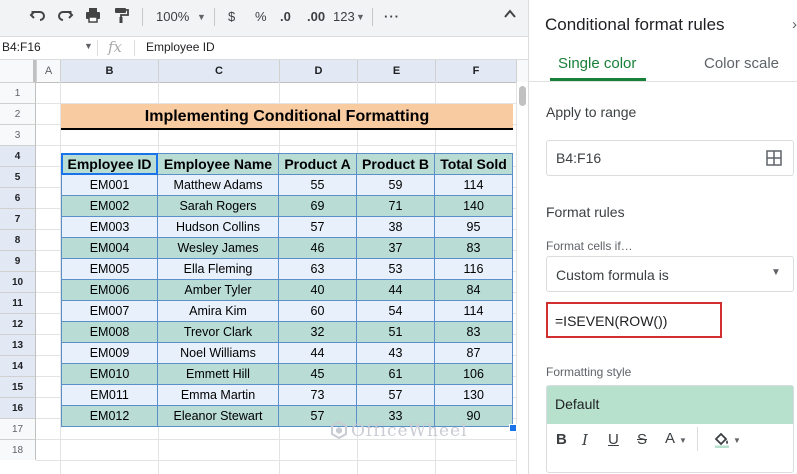 The width and height of the screenshot is (797, 474). What do you see at coordinates (18, 113) in the screenshot?
I see `row-header-2: 2` at bounding box center [18, 113].